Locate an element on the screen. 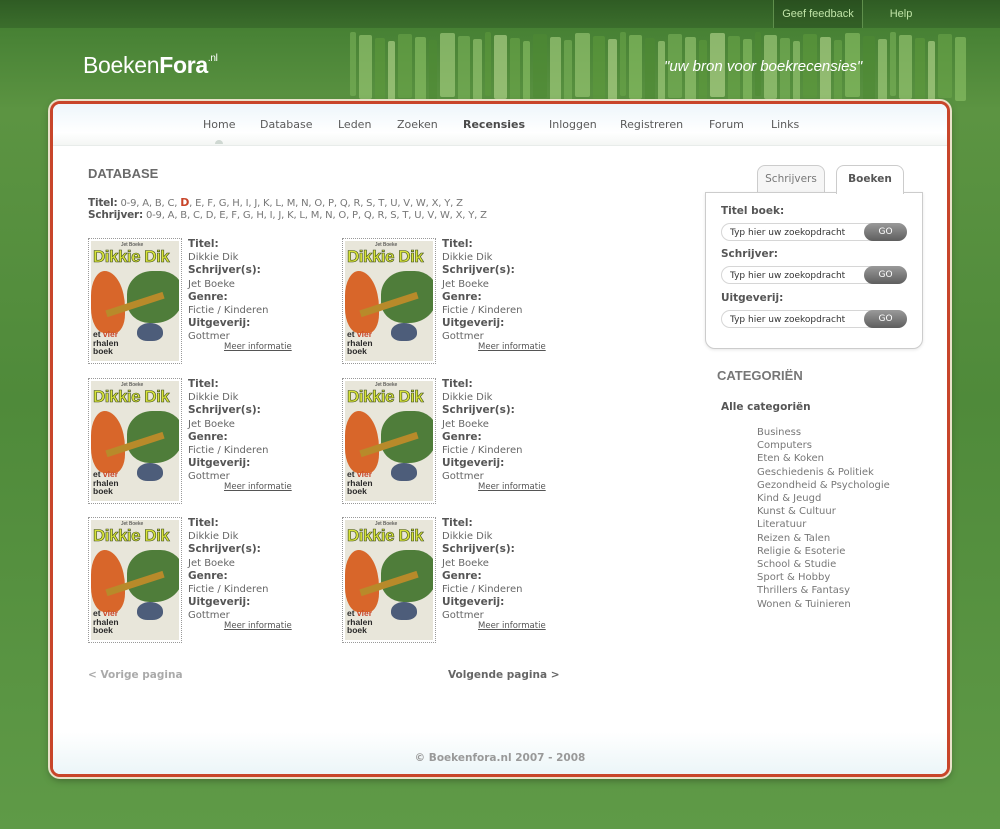 The width and height of the screenshot is (1000, 829). author-letter-link: T is located at coordinates (405, 215).